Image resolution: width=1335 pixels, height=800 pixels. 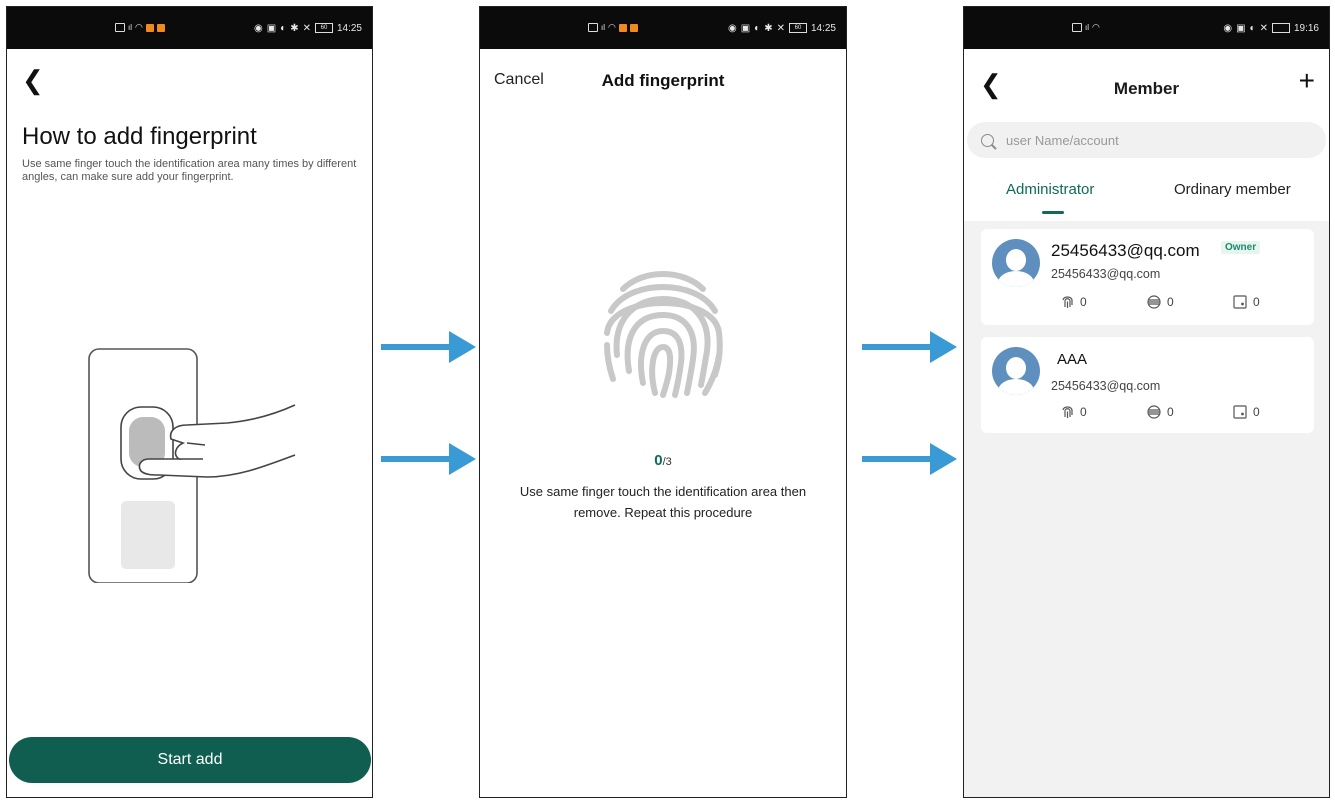 I want to click on header: ❮ Member +, so click(x=1146, y=84).